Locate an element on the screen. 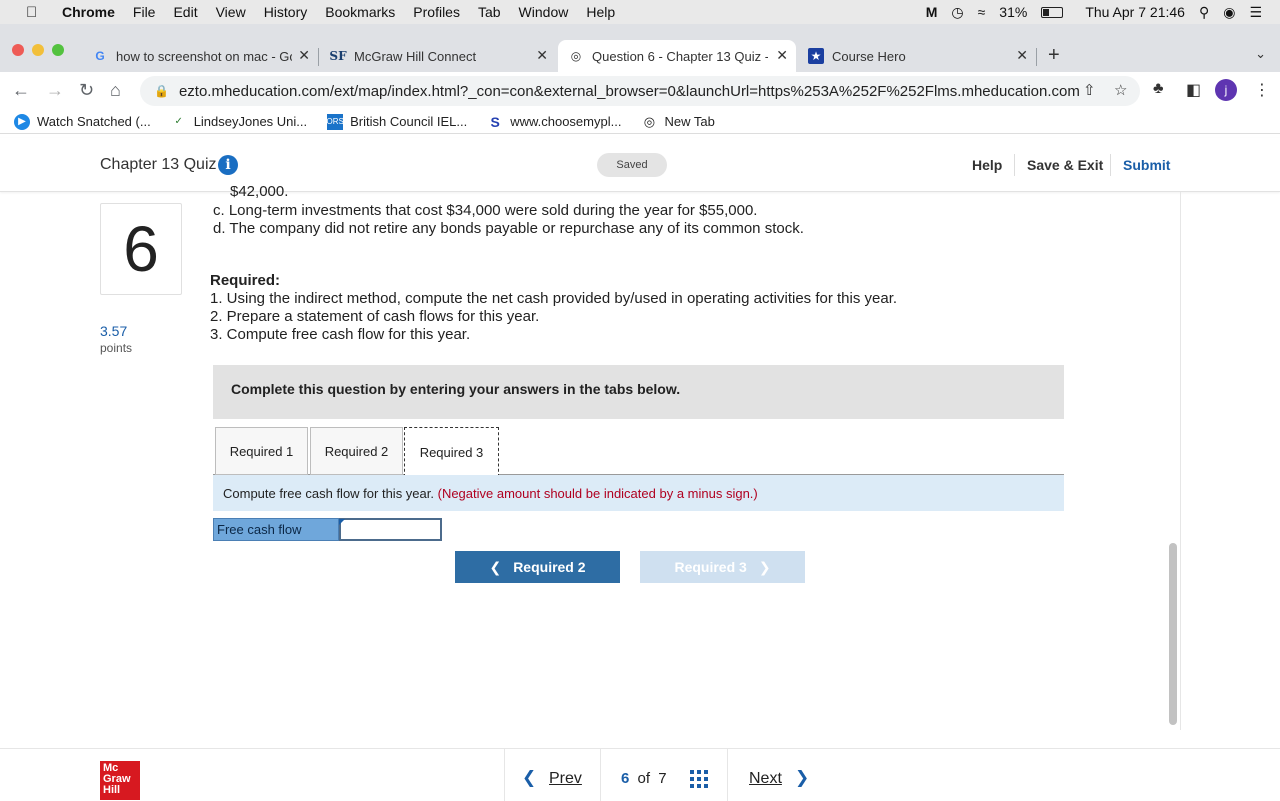 Image resolution: width=1280 pixels, height=801 pixels. info-icon: i is located at coordinates (228, 165).